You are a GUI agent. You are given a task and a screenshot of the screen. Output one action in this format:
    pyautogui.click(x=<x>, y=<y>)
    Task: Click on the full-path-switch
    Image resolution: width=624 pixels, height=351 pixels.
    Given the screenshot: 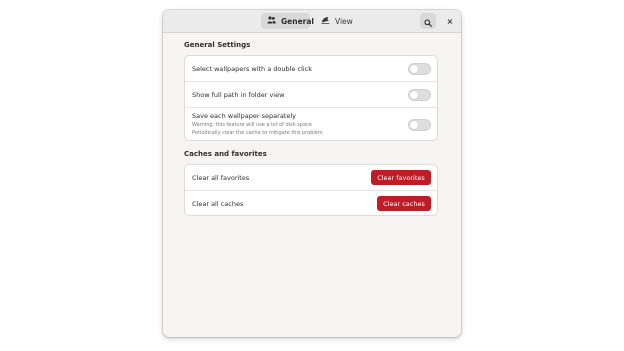 What is the action you would take?
    pyautogui.click(x=419, y=95)
    